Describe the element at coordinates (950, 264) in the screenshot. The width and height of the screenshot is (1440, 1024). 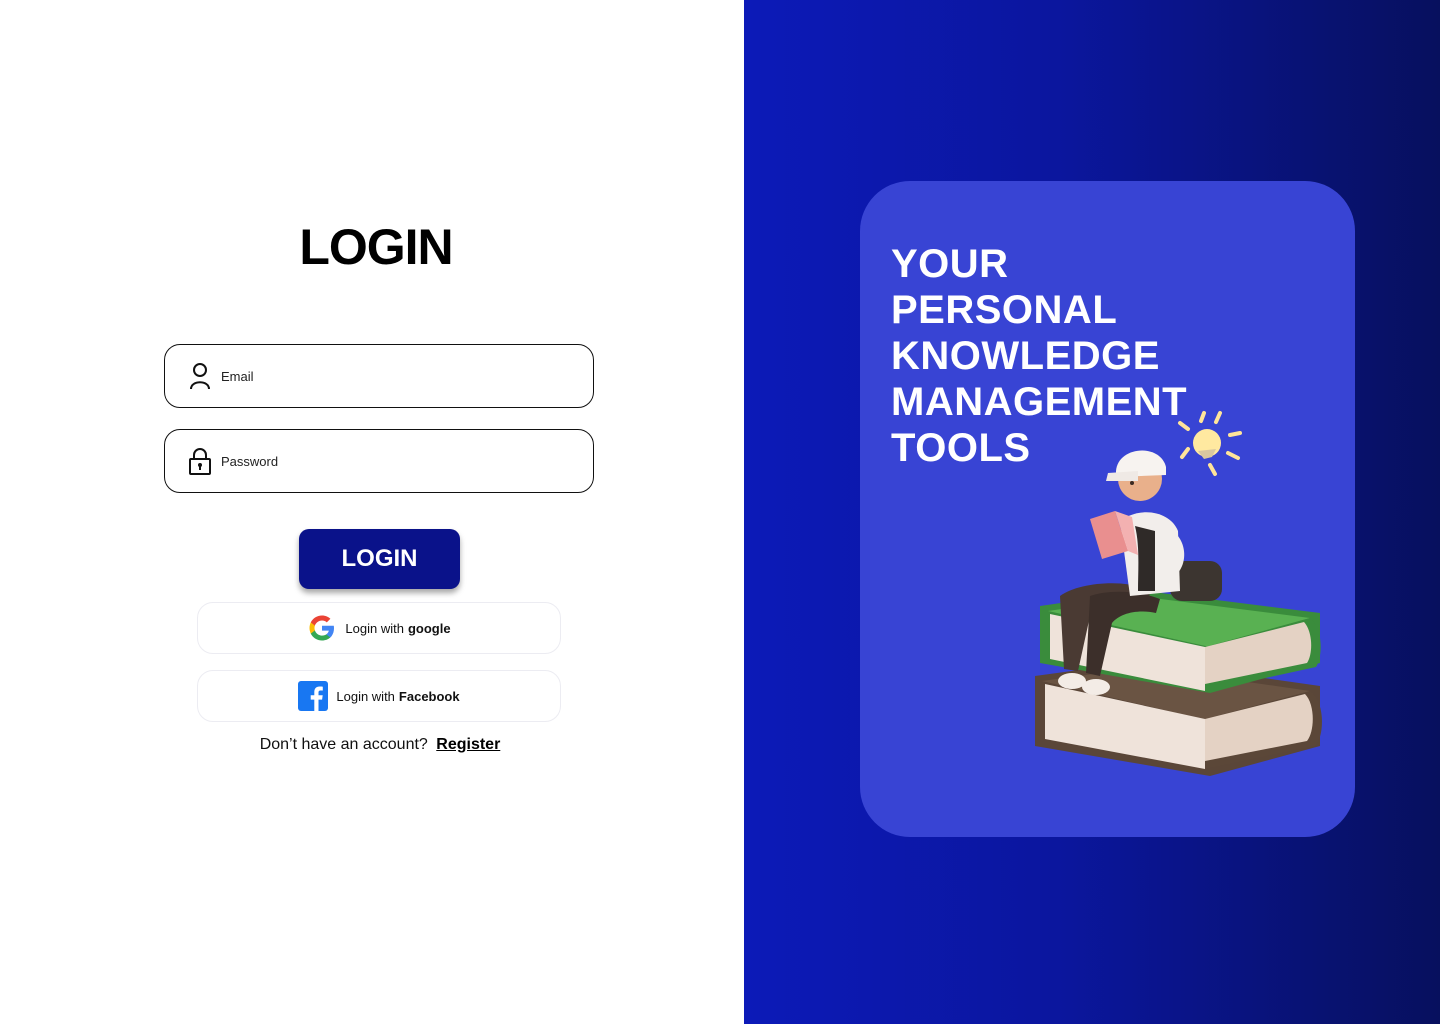
I see `headline-line: YOUR` at that location.